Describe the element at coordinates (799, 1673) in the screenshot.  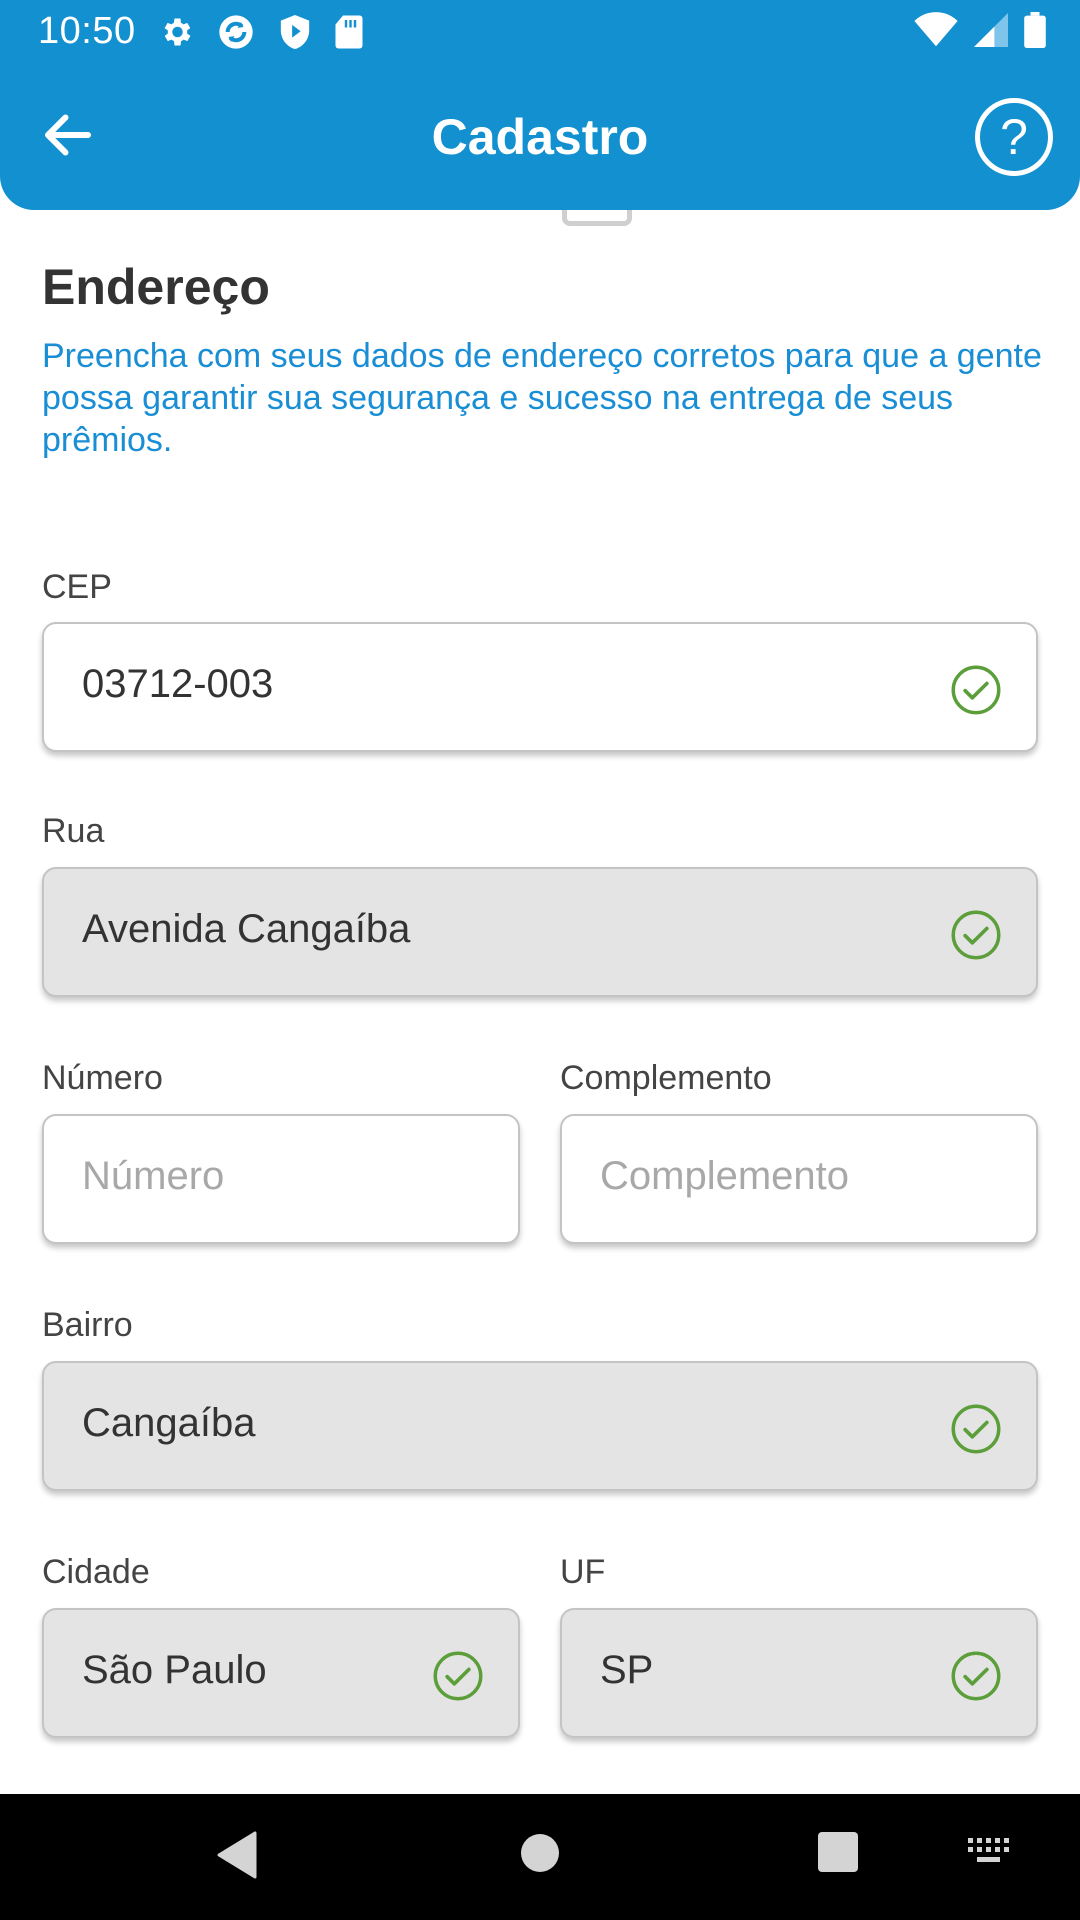
I see `uf-field: SP` at that location.